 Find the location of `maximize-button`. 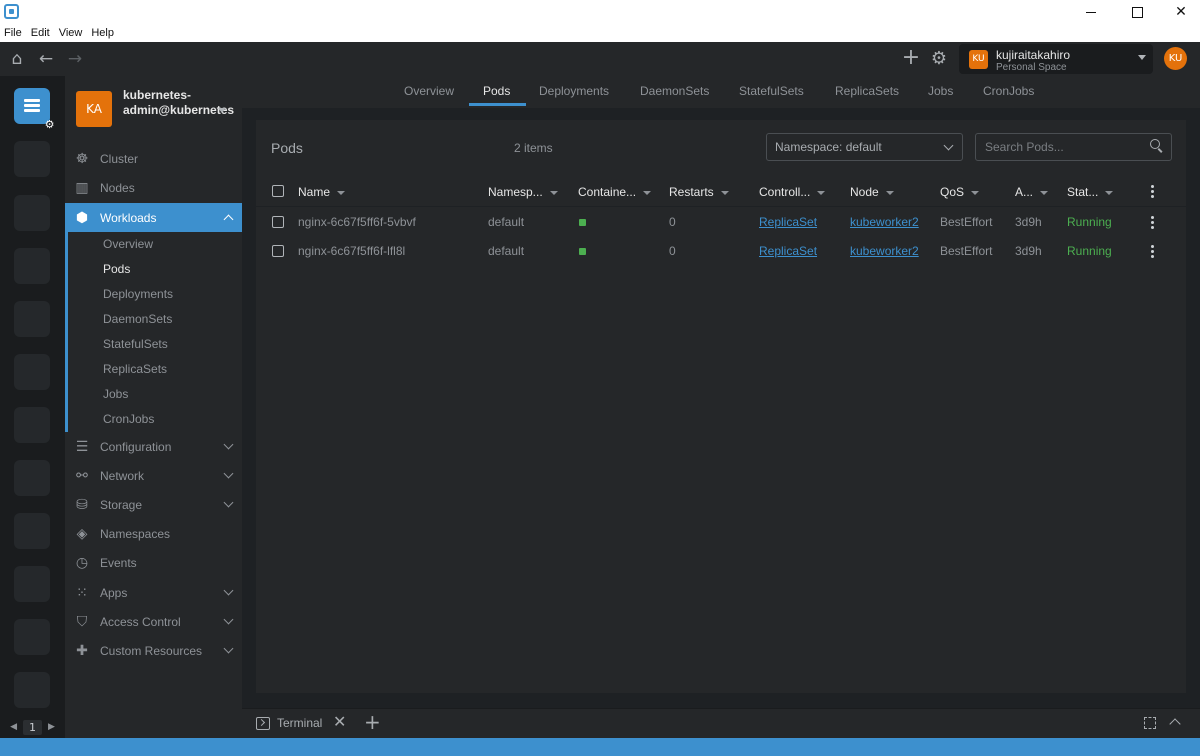

maximize-button is located at coordinates (1137, 12).